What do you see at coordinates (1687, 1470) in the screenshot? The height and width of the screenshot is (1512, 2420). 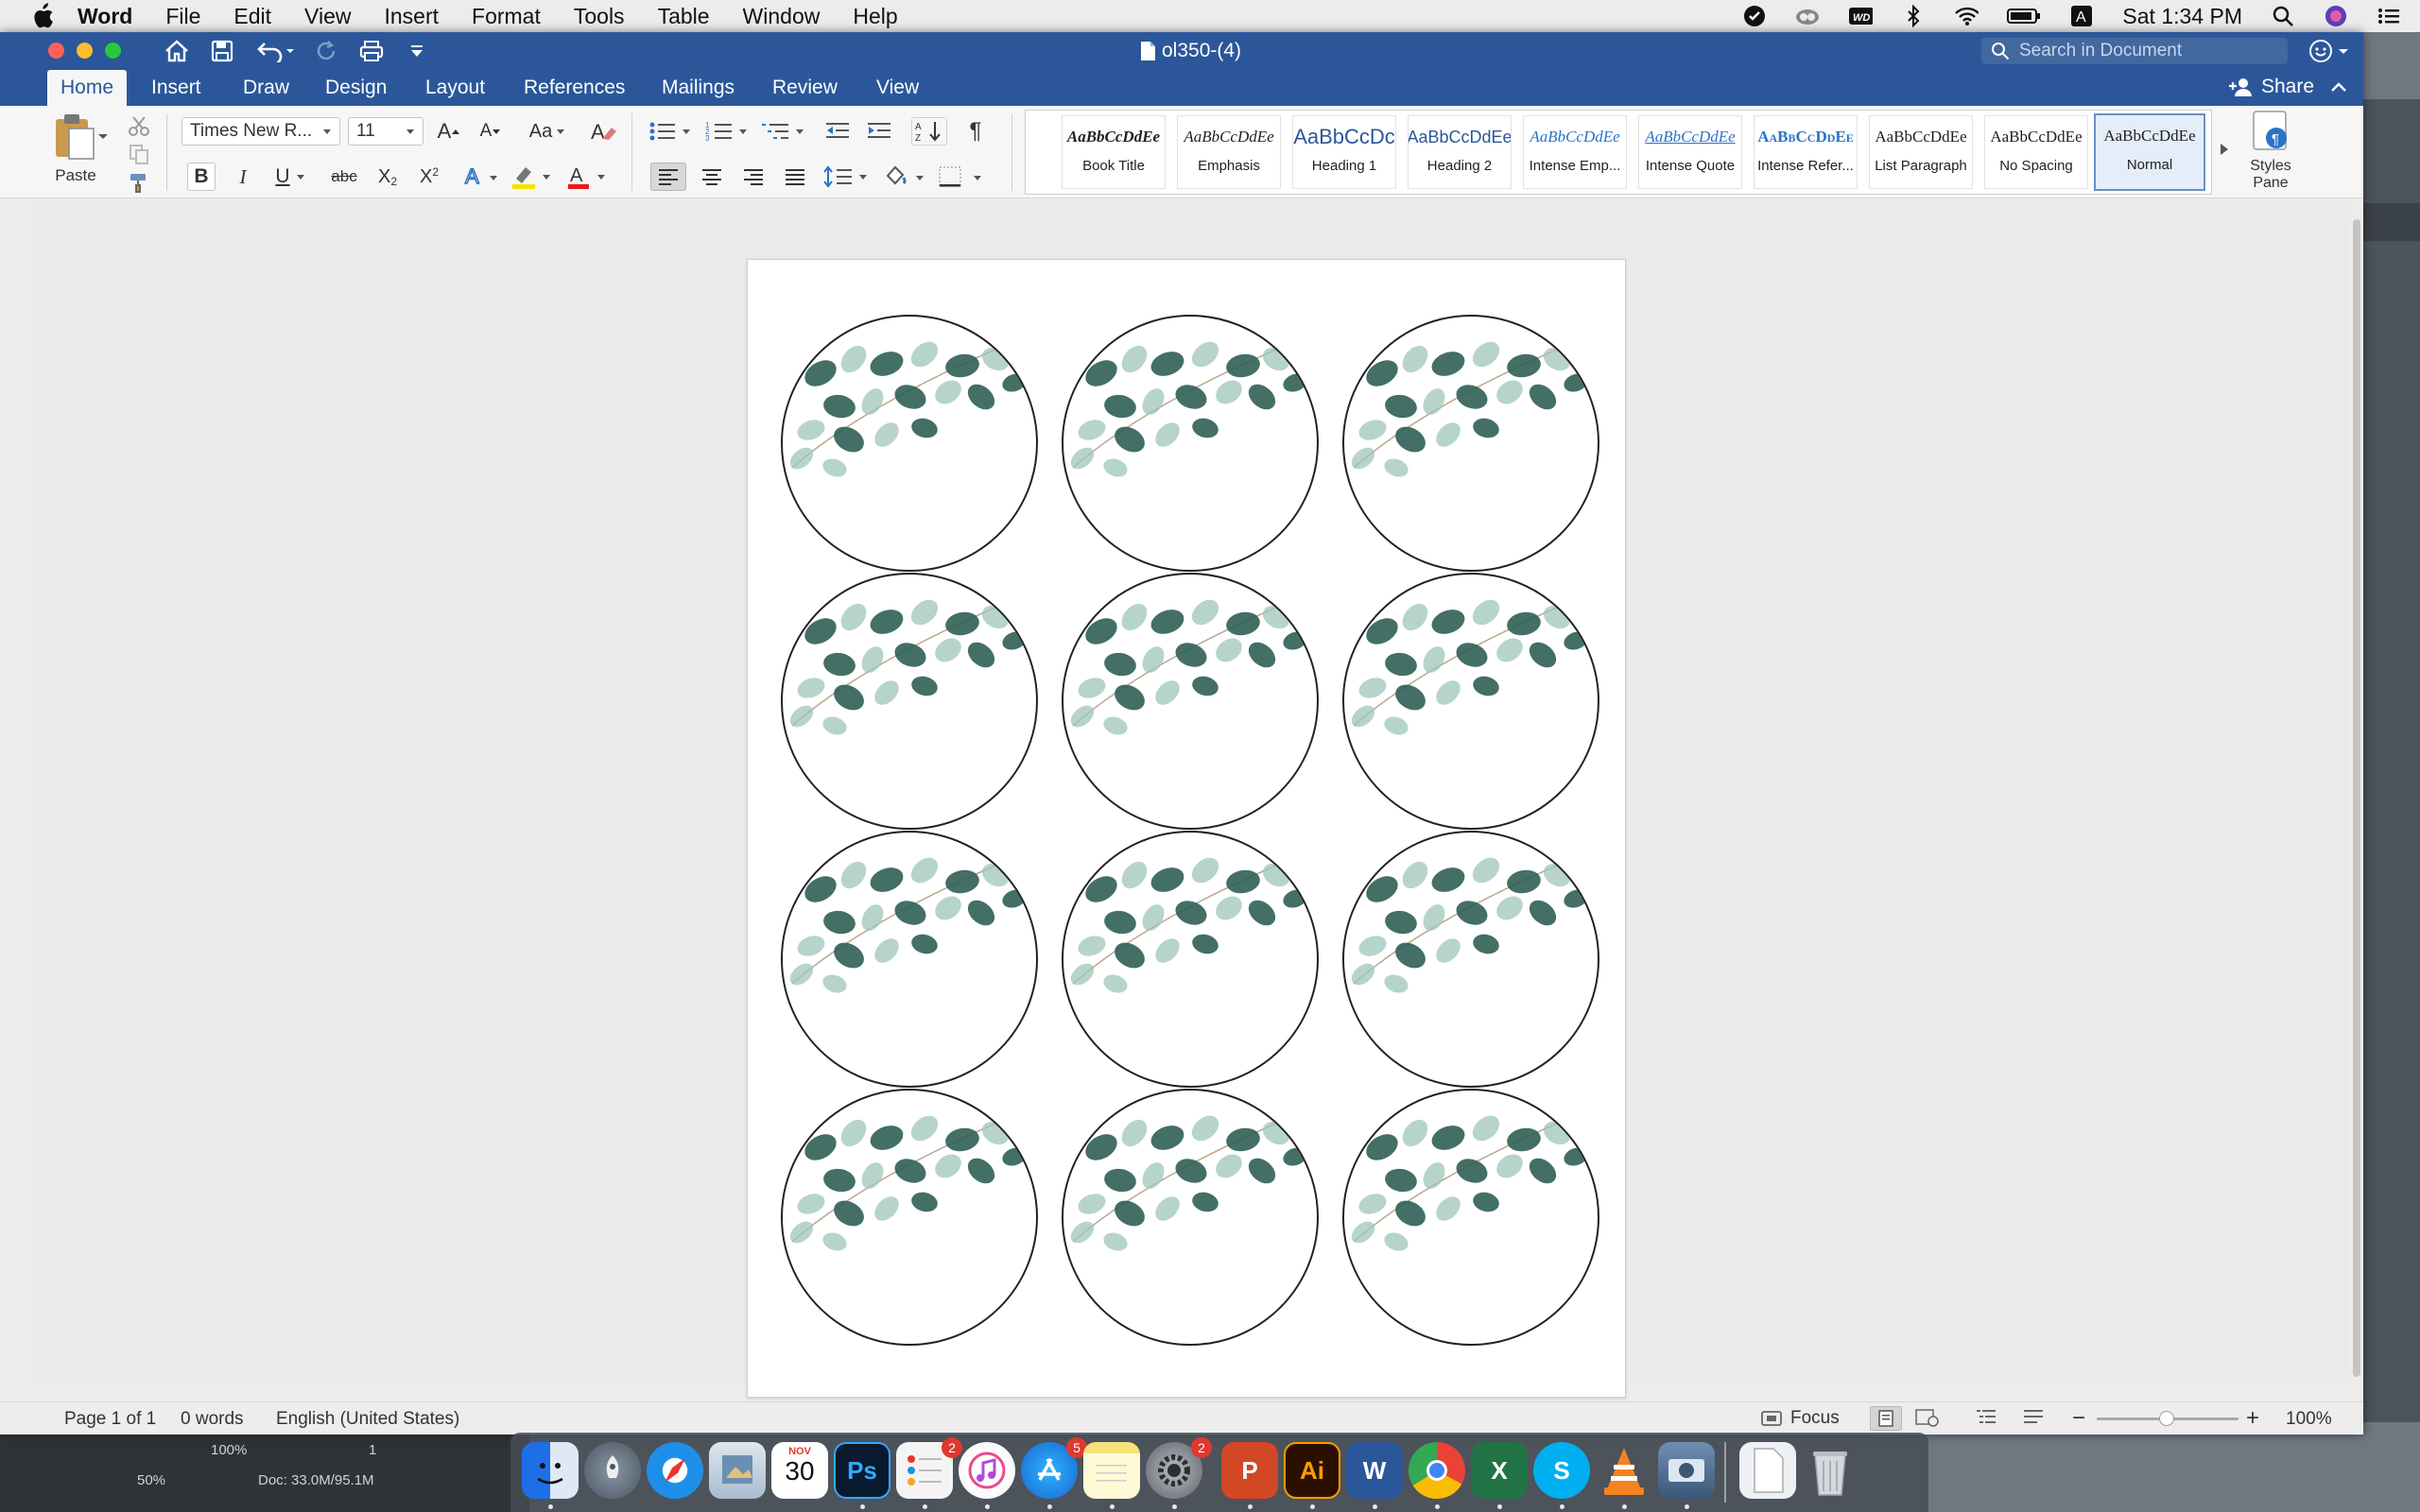 I see `image-capture-icon` at bounding box center [1687, 1470].